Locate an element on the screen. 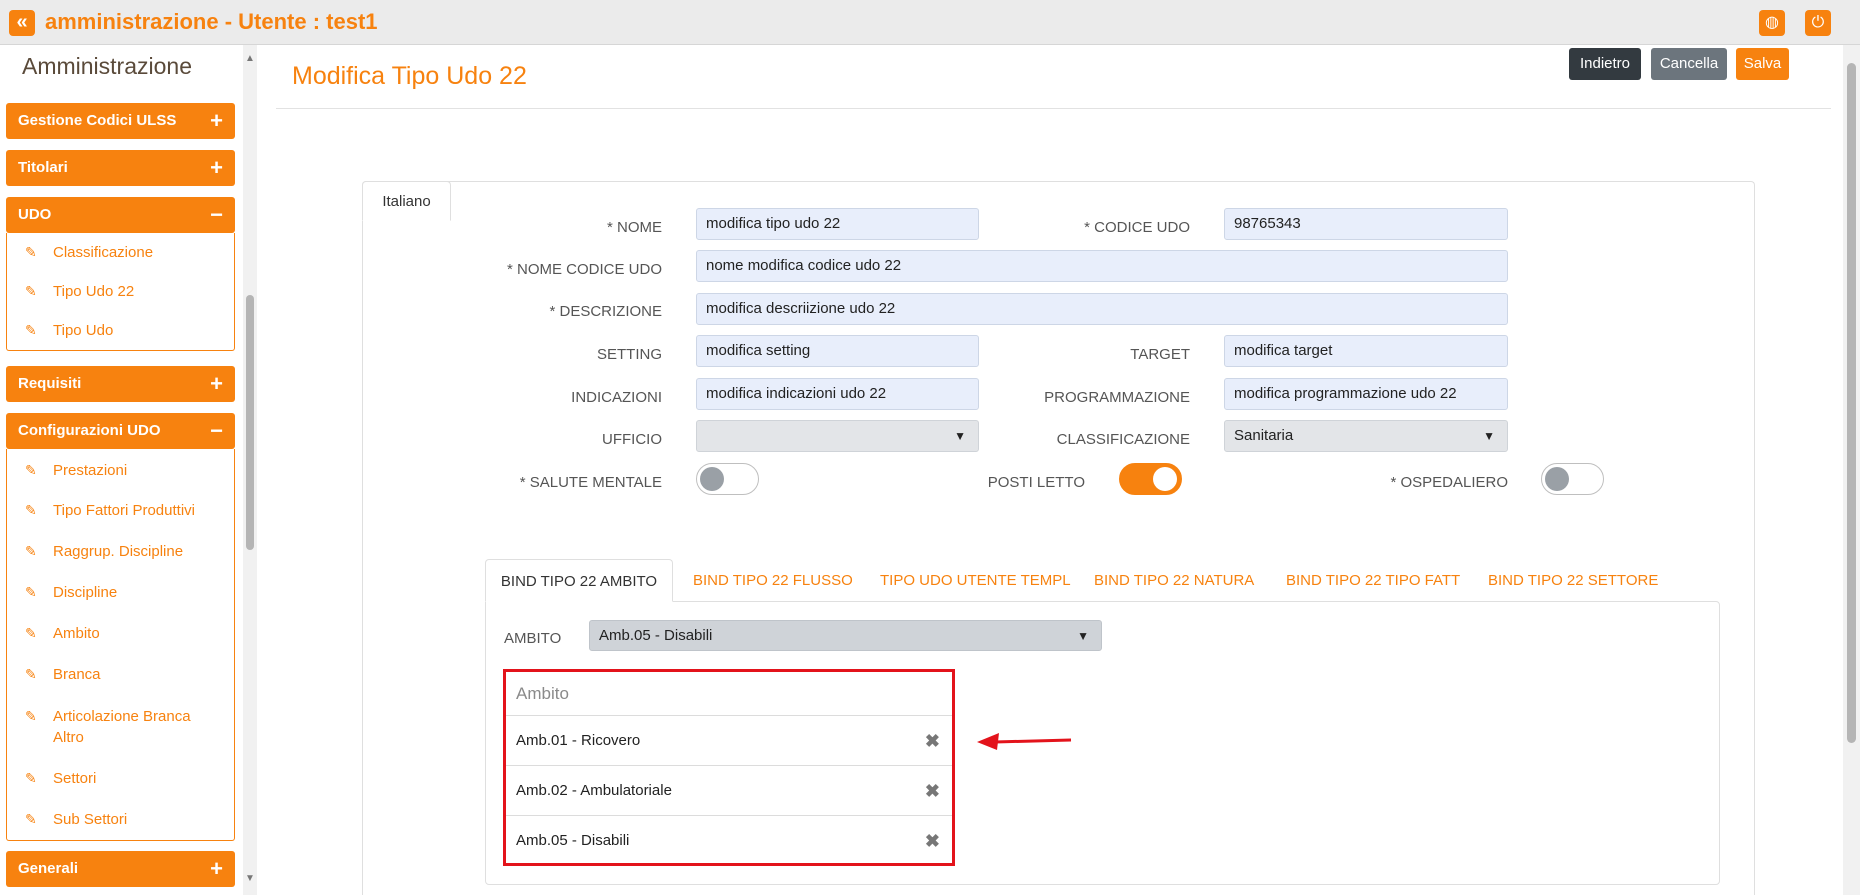  menu-group-generali: Generali + is located at coordinates (120, 869).